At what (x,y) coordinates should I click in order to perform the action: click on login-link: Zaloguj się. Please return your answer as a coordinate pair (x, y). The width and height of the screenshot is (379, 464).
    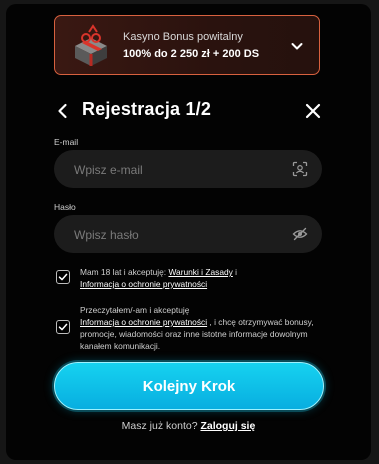
    Looking at the image, I should click on (227, 426).